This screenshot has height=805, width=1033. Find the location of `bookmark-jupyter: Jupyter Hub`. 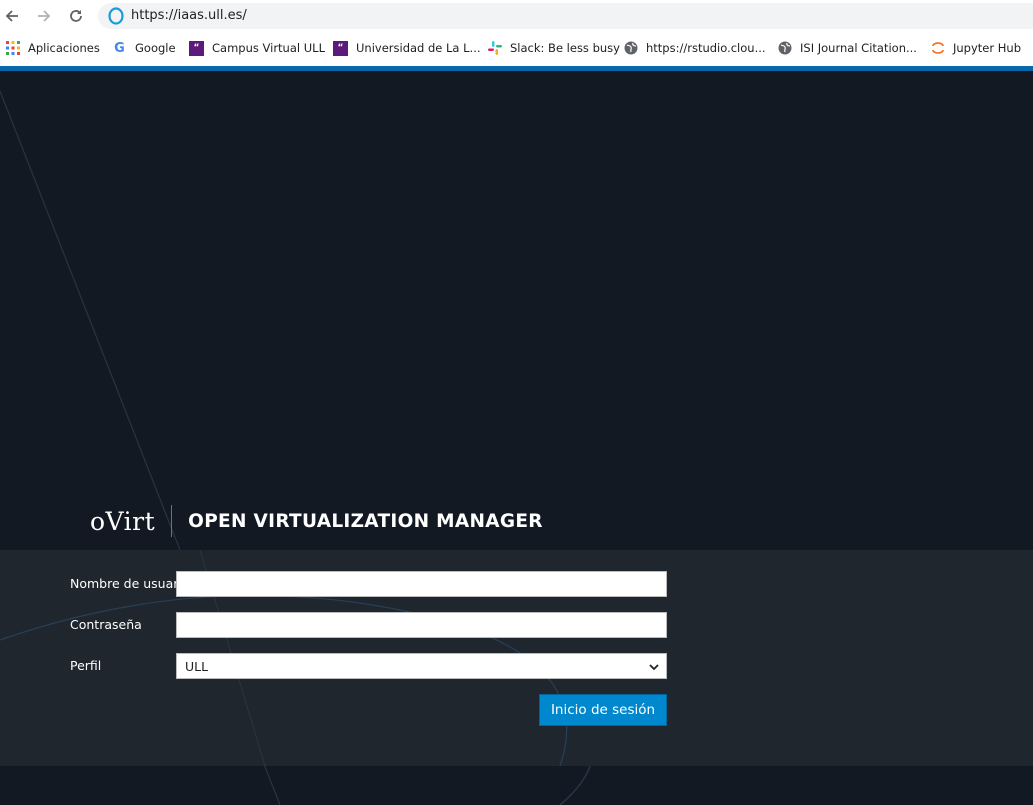

bookmark-jupyter: Jupyter Hub is located at coordinates (975, 48).